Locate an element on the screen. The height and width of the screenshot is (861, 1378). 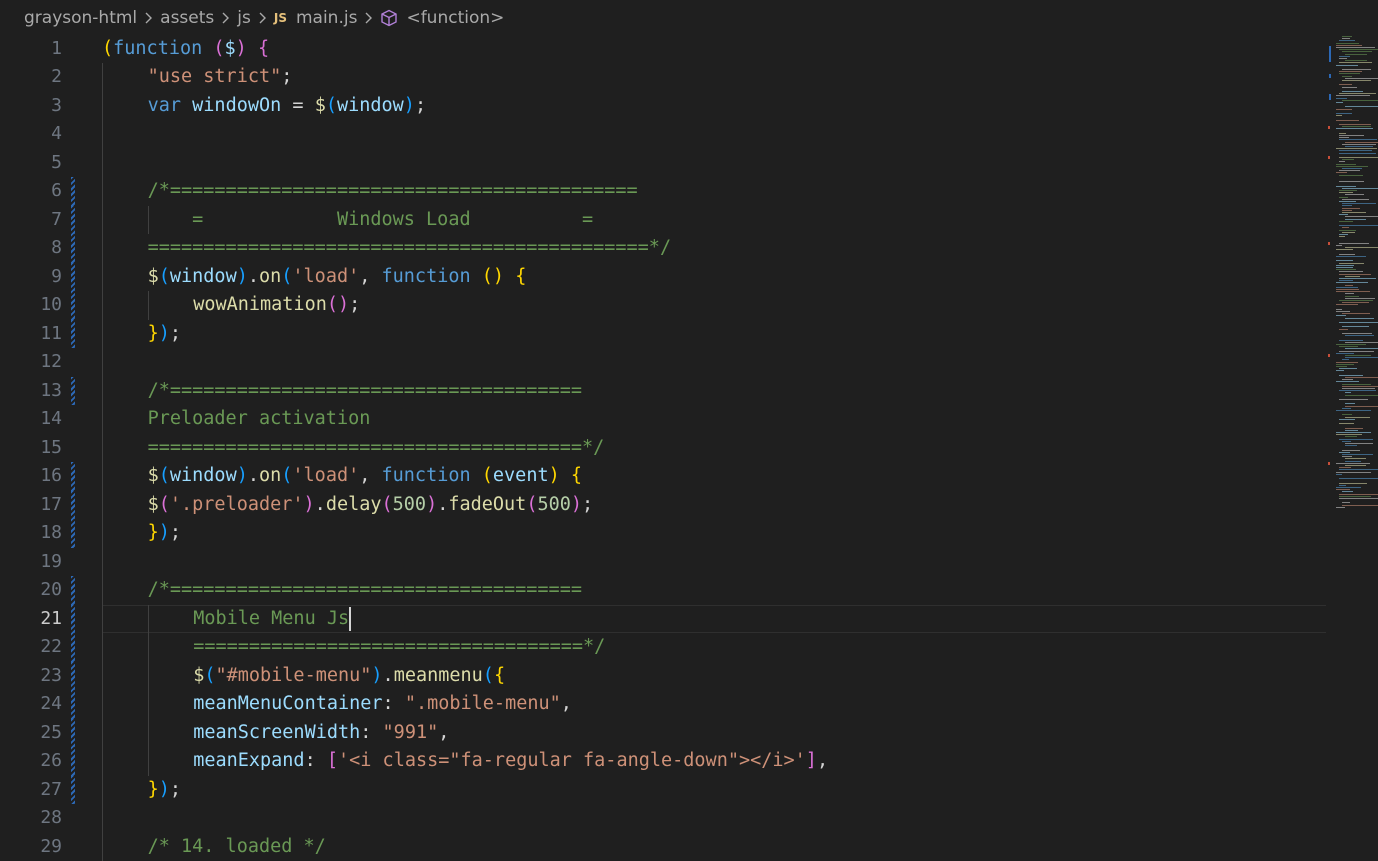
line-number: 2 is located at coordinates (31, 77).